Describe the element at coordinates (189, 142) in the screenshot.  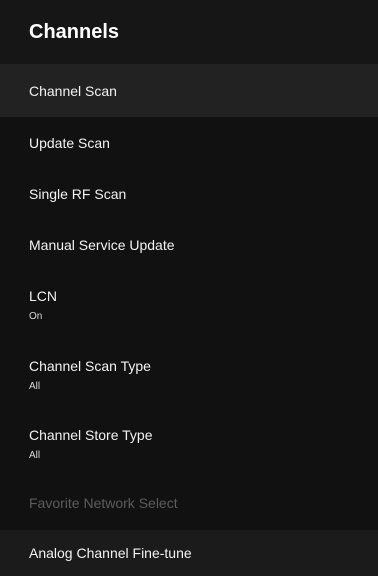
I see `menu-item-update-scan: Update Scan` at that location.